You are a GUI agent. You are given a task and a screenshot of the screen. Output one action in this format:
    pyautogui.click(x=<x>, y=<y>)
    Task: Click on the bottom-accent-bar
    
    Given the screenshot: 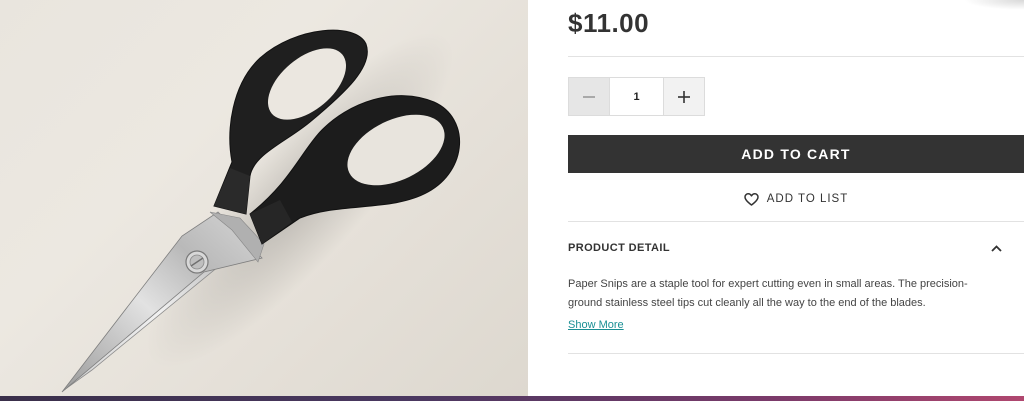 What is the action you would take?
    pyautogui.click(x=512, y=398)
    